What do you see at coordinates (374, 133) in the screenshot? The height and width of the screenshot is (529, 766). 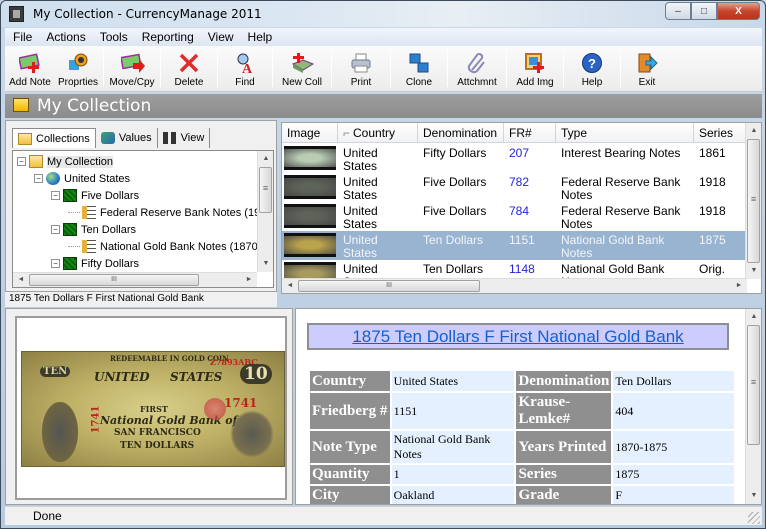 I see `column-country-label: Country` at bounding box center [374, 133].